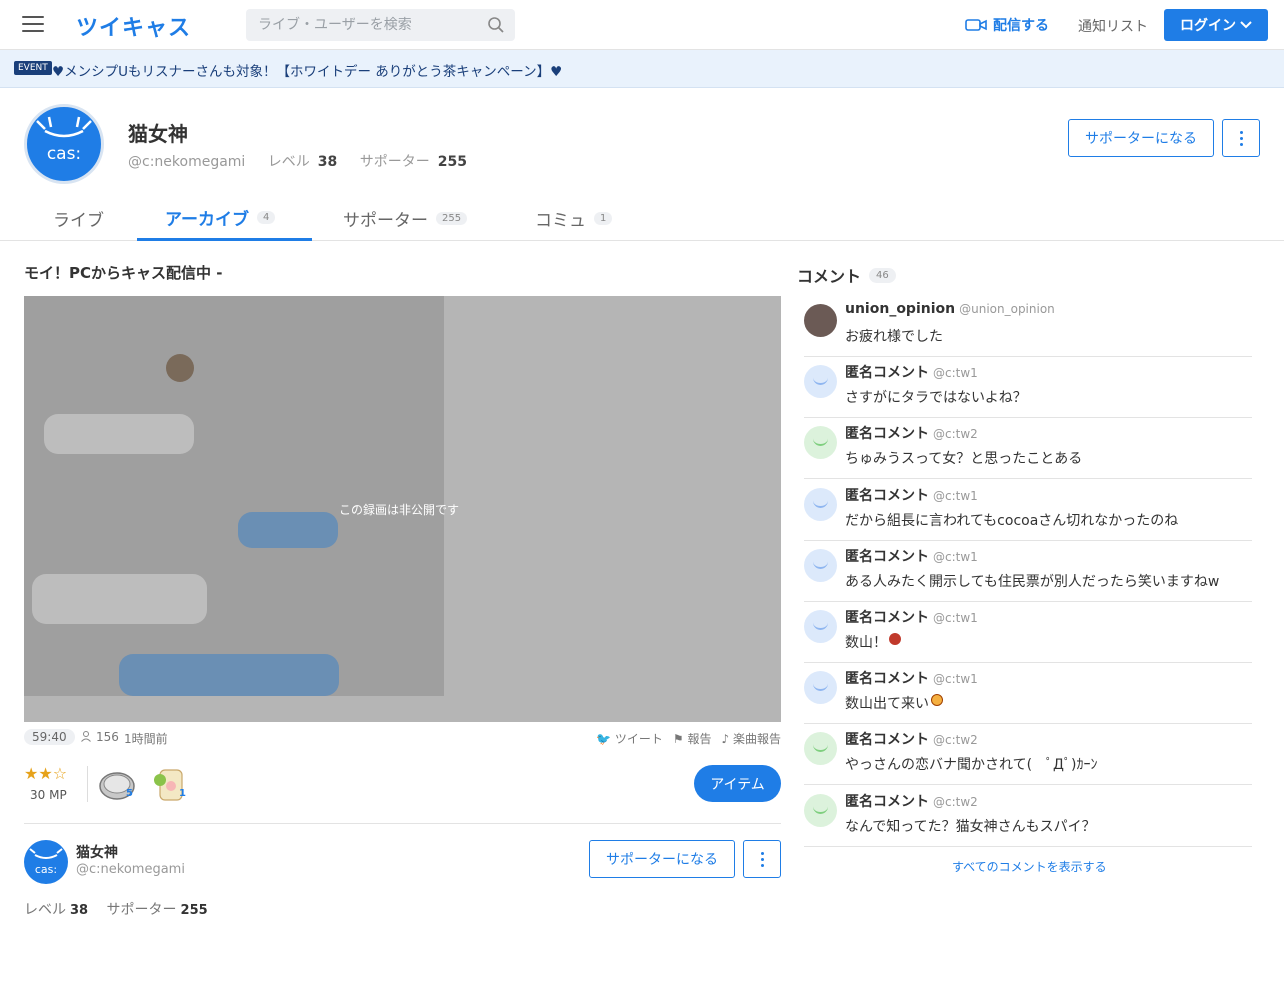  I want to click on tab-supporter: サポーター 255, so click(405, 218).